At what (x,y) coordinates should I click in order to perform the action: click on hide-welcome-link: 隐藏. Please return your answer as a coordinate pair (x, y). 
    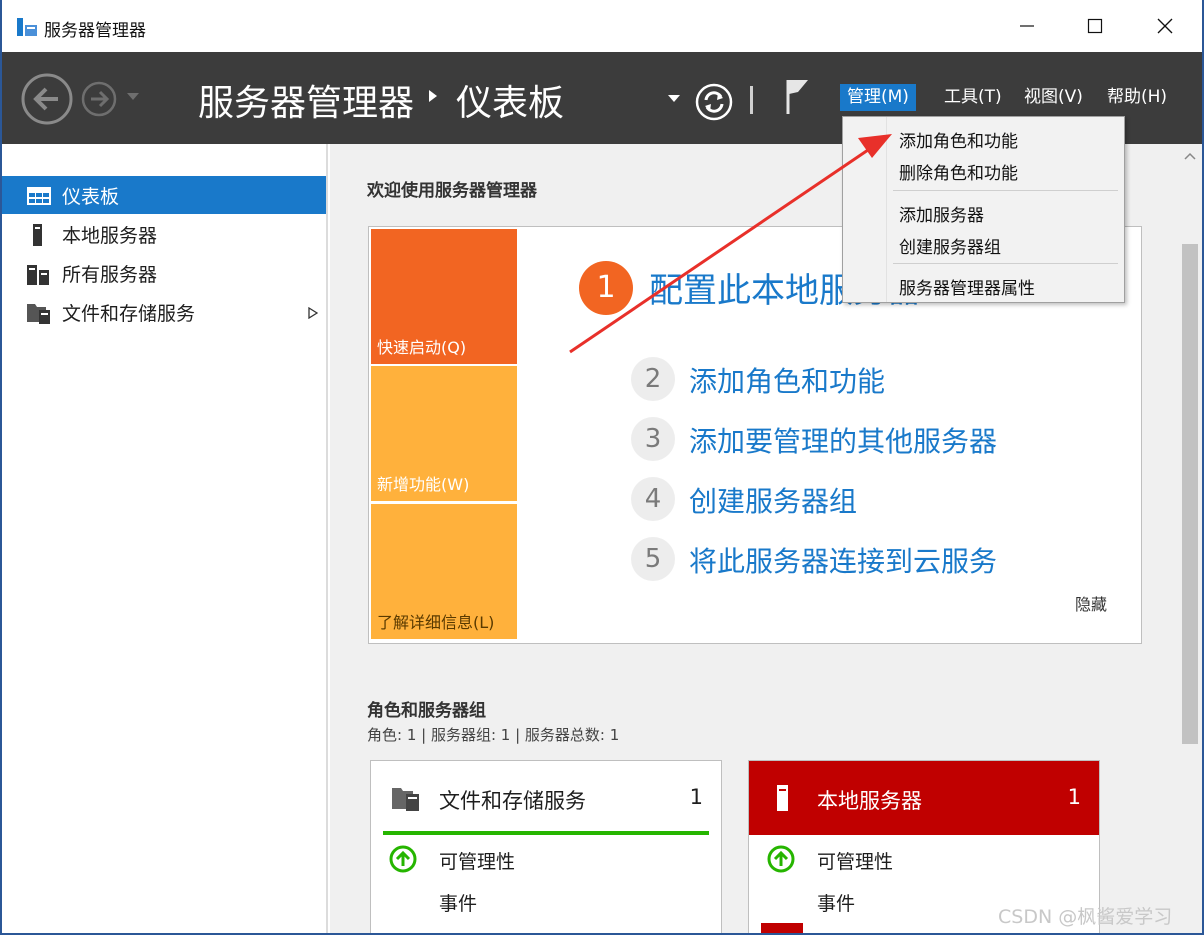
    Looking at the image, I should click on (1091, 603).